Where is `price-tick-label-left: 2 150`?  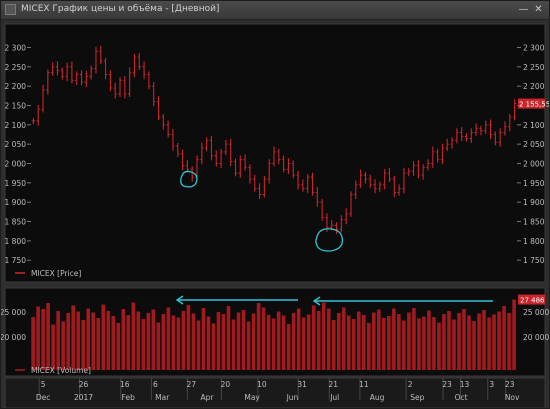
price-tick-label-left: 2 150 is located at coordinates (16, 105).